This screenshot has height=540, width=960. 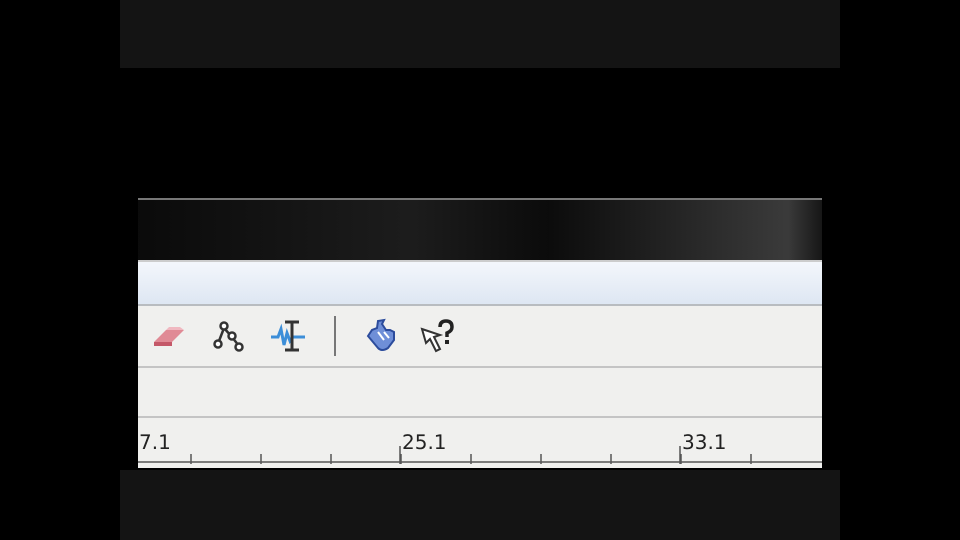 What do you see at coordinates (169, 336) in the screenshot?
I see `eraser-icon` at bounding box center [169, 336].